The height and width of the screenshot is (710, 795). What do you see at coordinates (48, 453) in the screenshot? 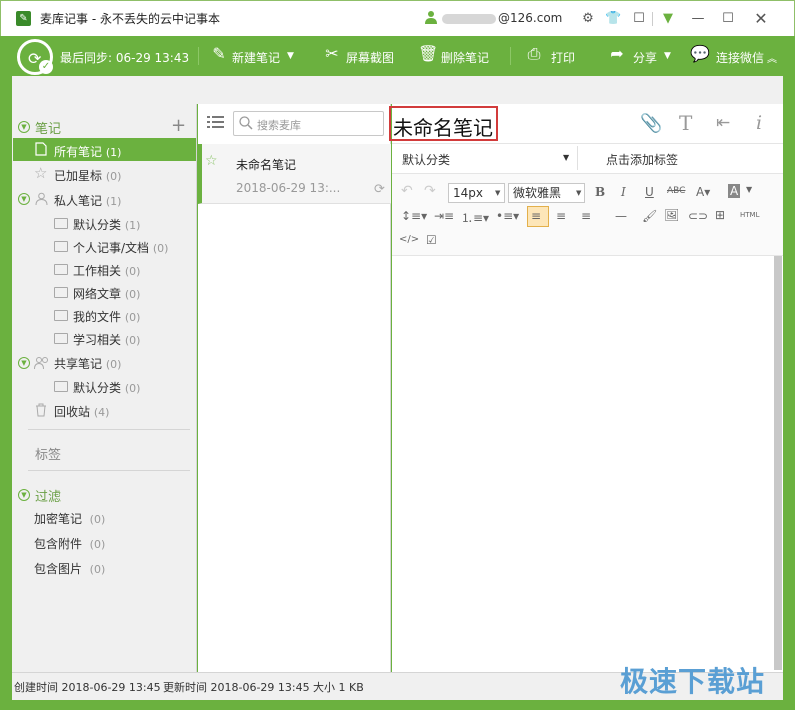
I see `tags-header: 标签` at bounding box center [48, 453].